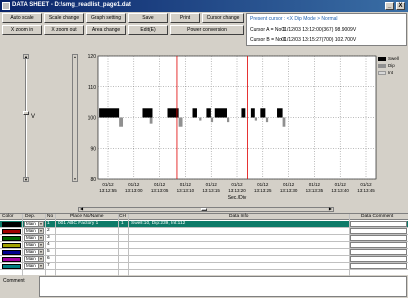  What do you see at coordinates (134, 190) in the screenshot?
I see `x-tick-time: 13:13:00` at bounding box center [134, 190].